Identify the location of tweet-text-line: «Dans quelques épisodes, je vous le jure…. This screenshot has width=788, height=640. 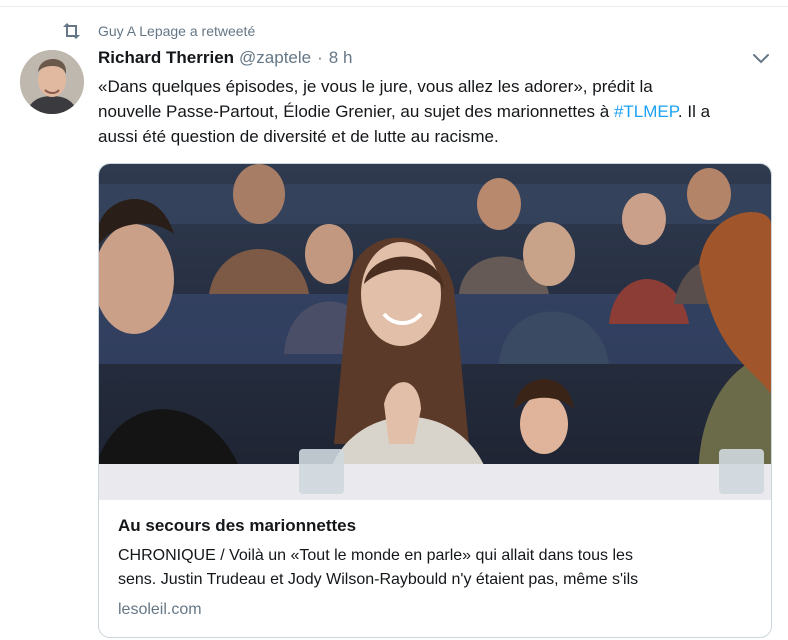
(435, 86).